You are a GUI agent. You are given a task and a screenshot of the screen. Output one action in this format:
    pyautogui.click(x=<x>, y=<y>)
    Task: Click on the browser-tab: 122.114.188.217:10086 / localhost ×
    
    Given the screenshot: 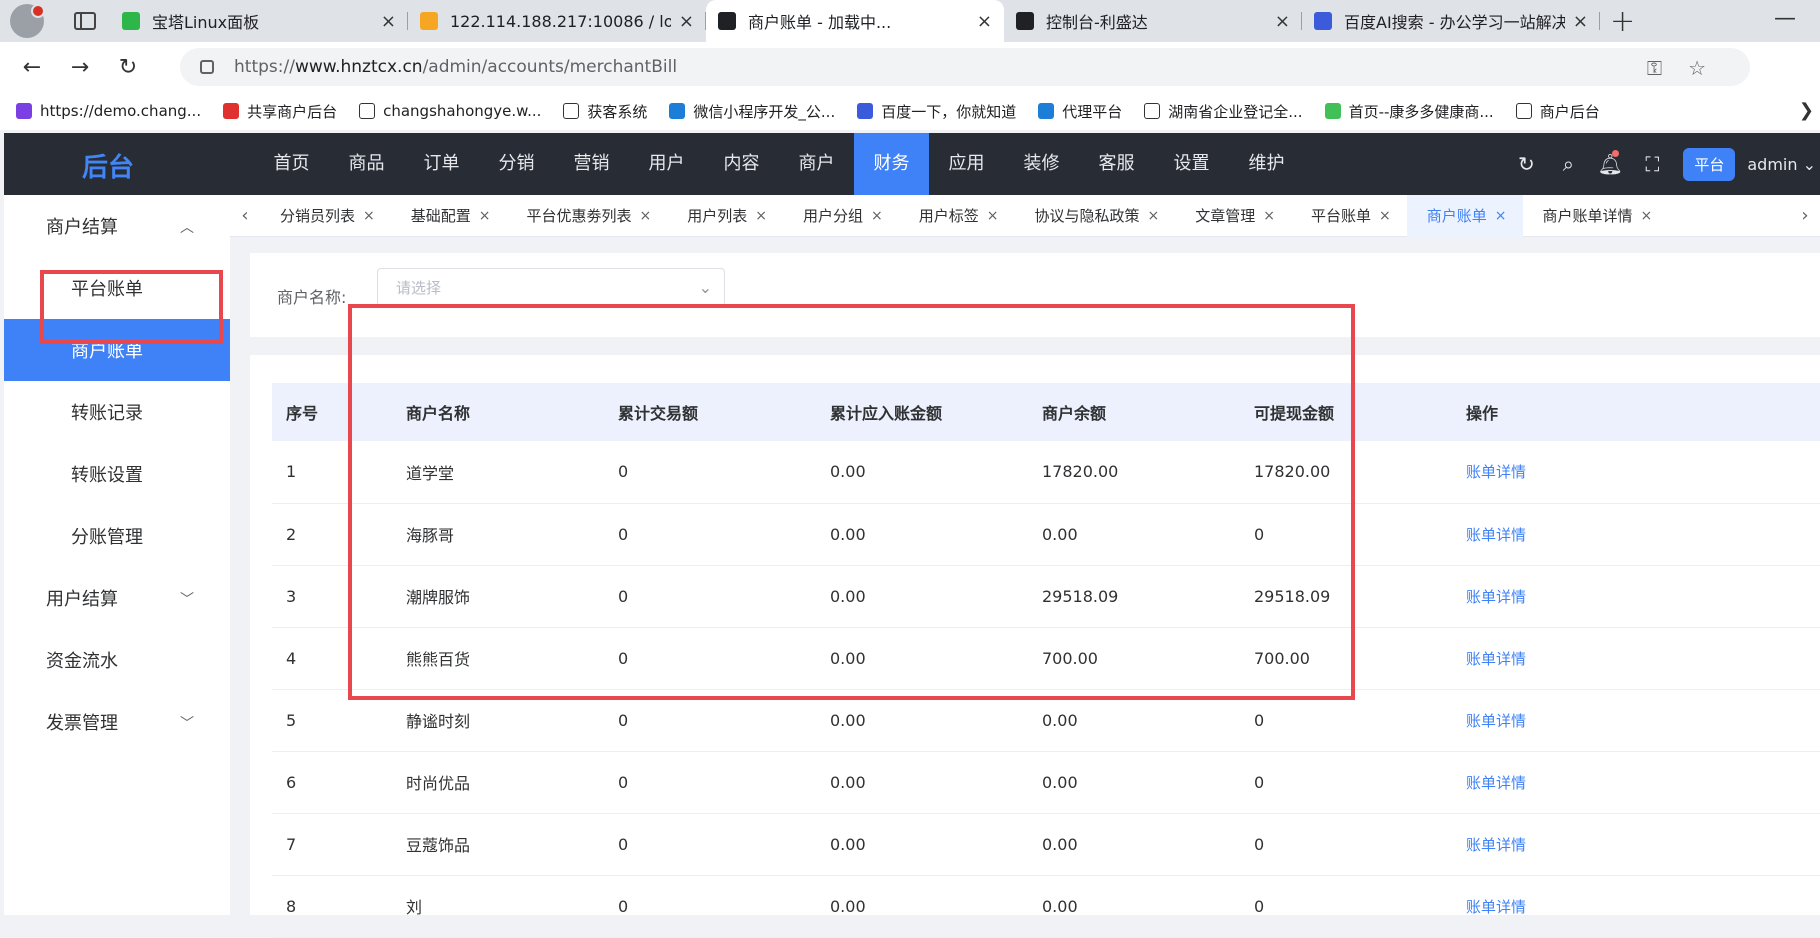 What is the action you would take?
    pyautogui.click(x=557, y=21)
    